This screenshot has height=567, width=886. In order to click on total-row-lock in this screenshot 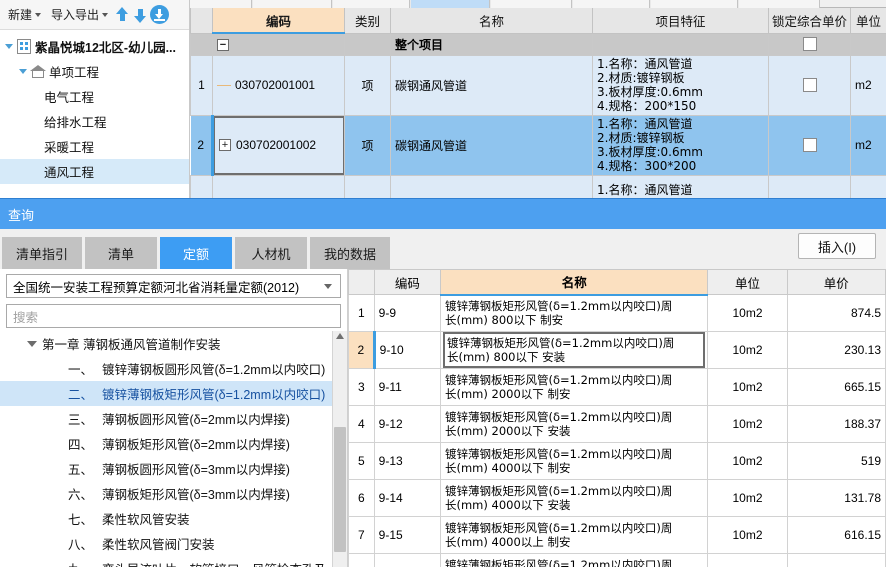, I will do `click(809, 44)`.